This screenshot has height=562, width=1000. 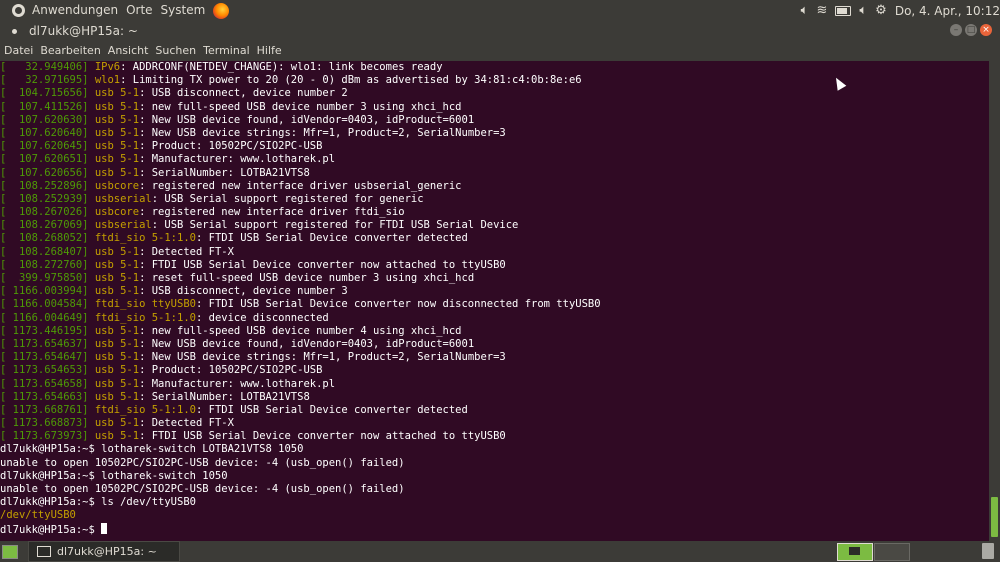 I want to click on menu-datei: Datei, so click(x=18, y=51).